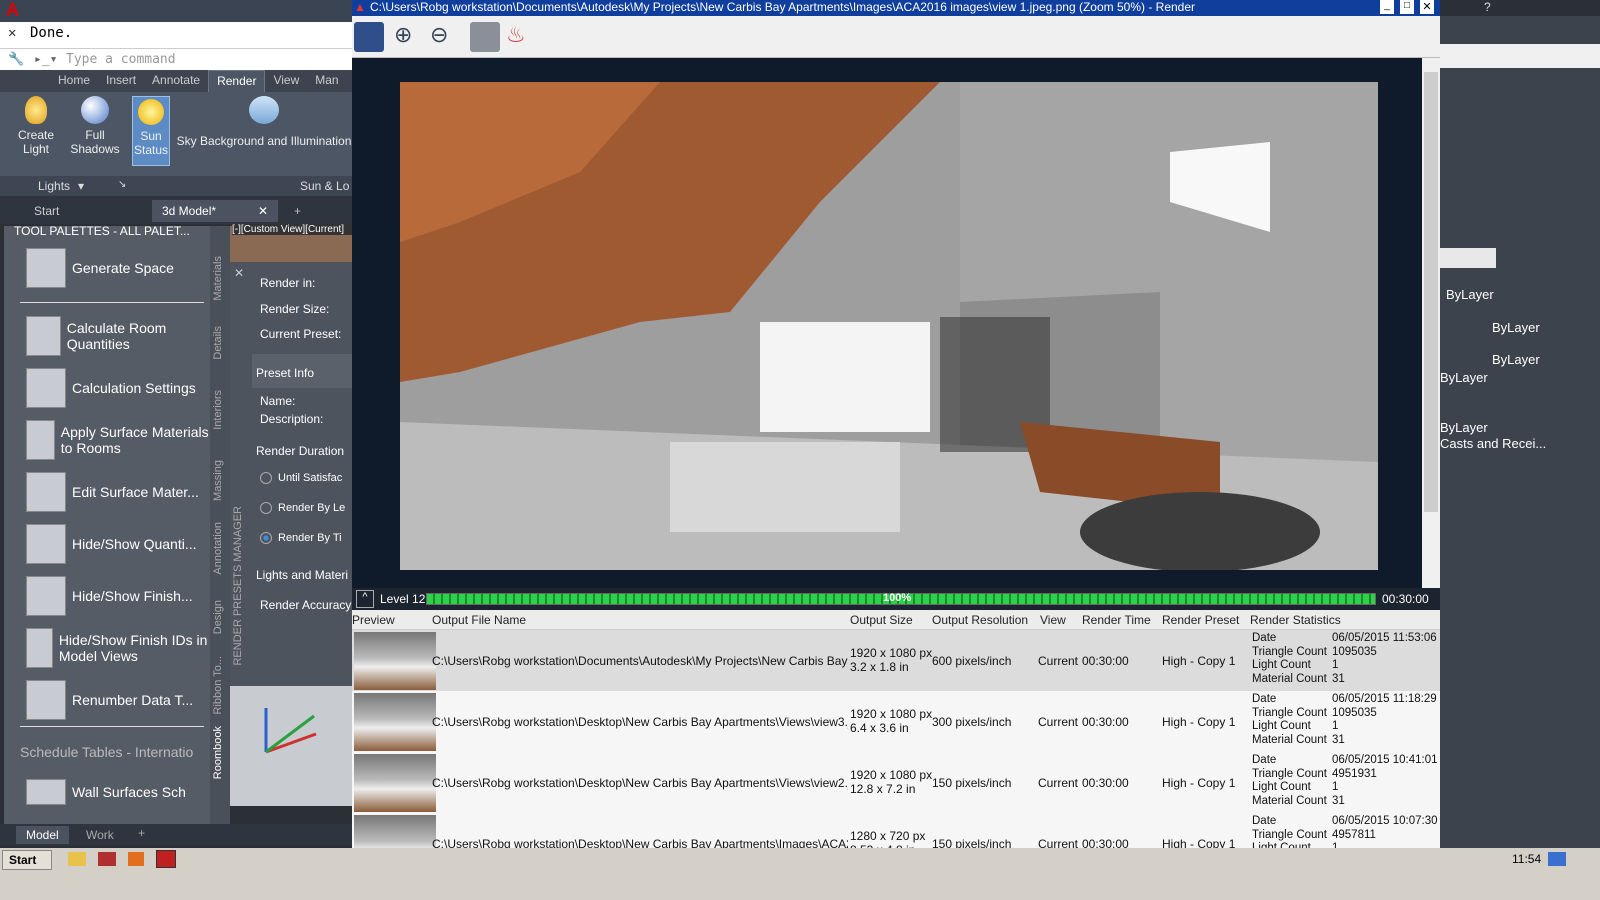  Describe the element at coordinates (107, 859) in the screenshot. I see `app-icon` at that location.